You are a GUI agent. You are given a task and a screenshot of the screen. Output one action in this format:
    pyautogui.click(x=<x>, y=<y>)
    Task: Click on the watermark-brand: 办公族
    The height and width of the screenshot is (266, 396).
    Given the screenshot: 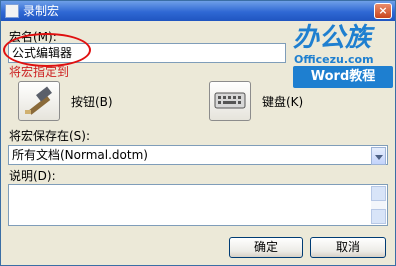 What is the action you would take?
    pyautogui.click(x=332, y=38)
    